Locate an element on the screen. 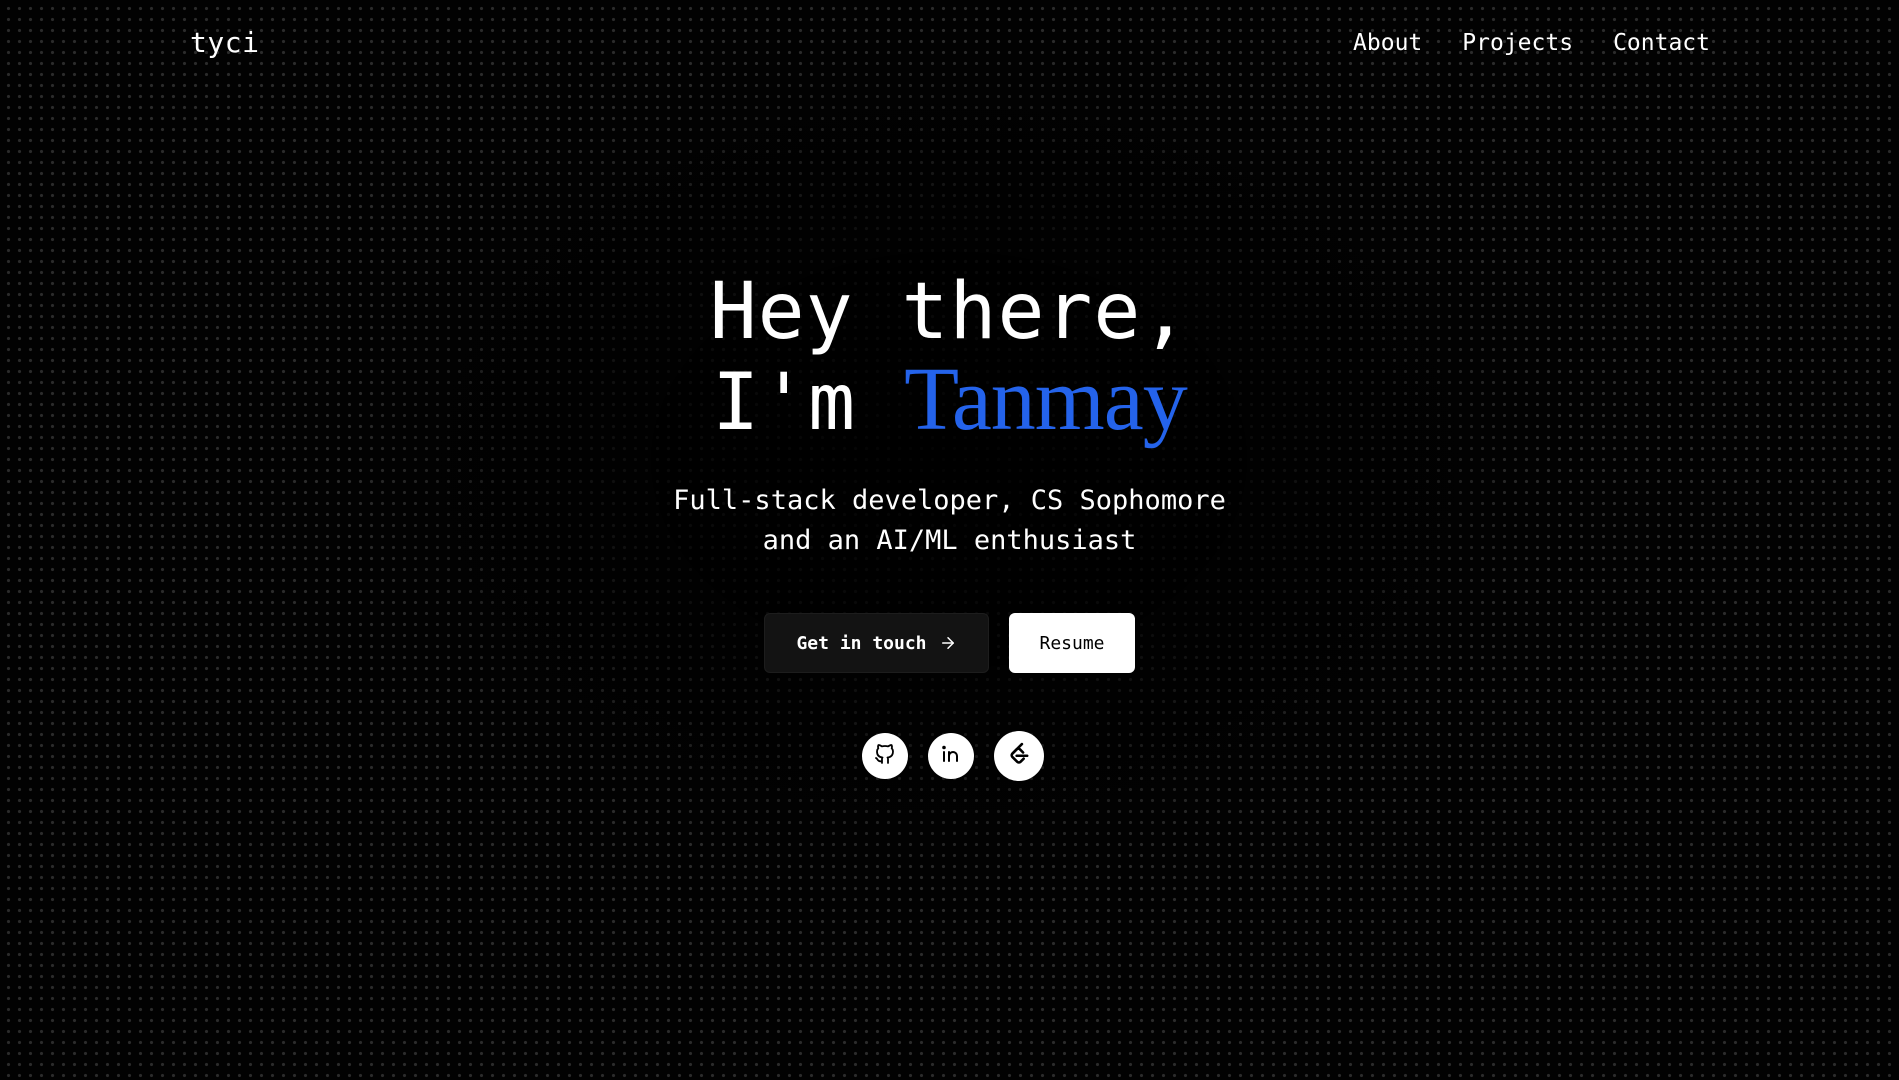 This screenshot has height=1080, width=1899. nav-links: About Projects Contact is located at coordinates (1531, 43).